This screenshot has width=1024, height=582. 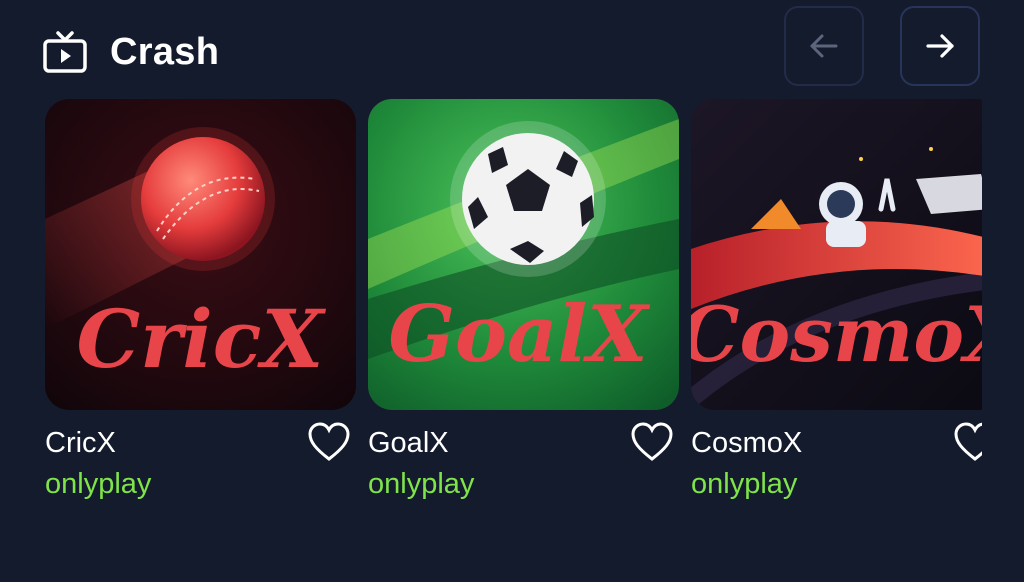 I want to click on game-meta-row: CricX, so click(x=200, y=442).